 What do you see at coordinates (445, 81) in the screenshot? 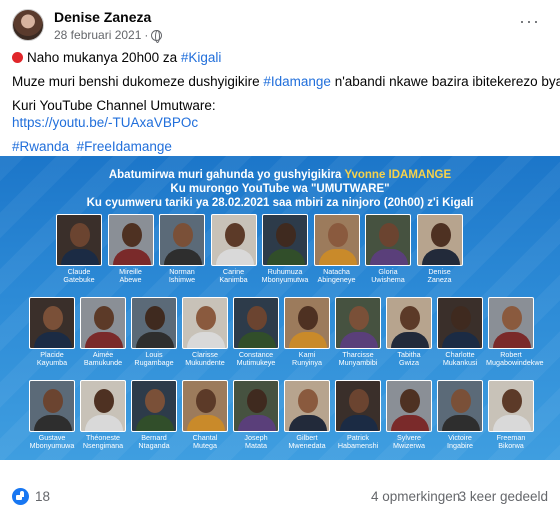
I see `text-line-2-suffix: n'abandi nkawe bazira ibitekerezo byabo.` at bounding box center [445, 81].